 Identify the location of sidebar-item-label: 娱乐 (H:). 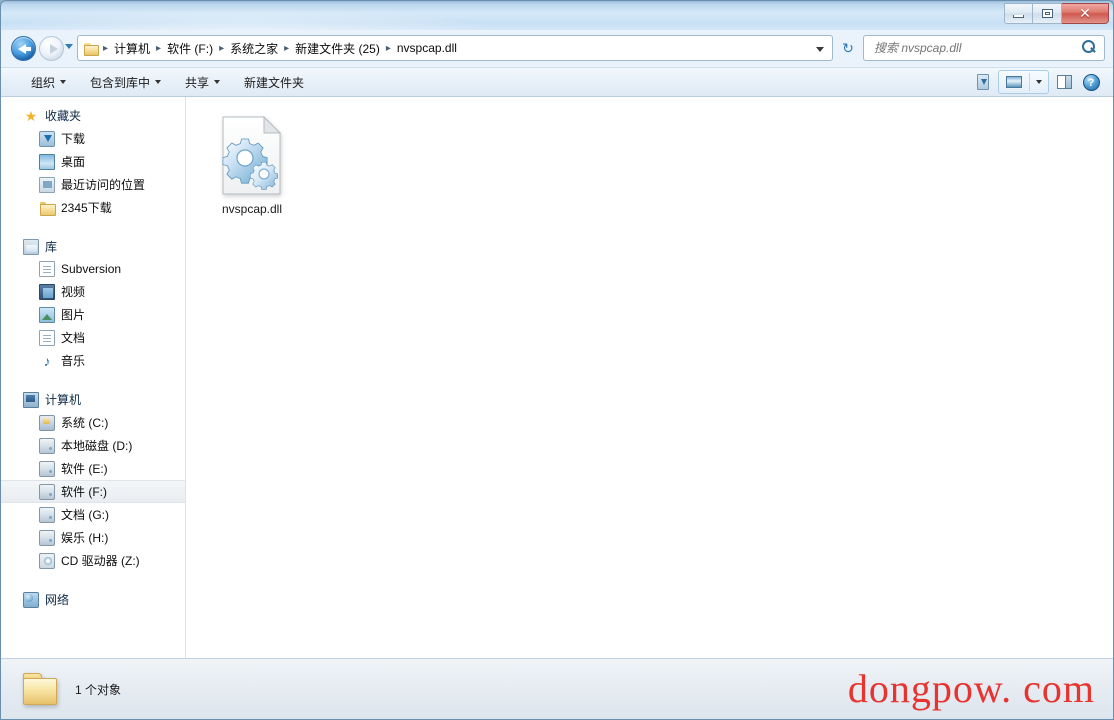
(85, 538).